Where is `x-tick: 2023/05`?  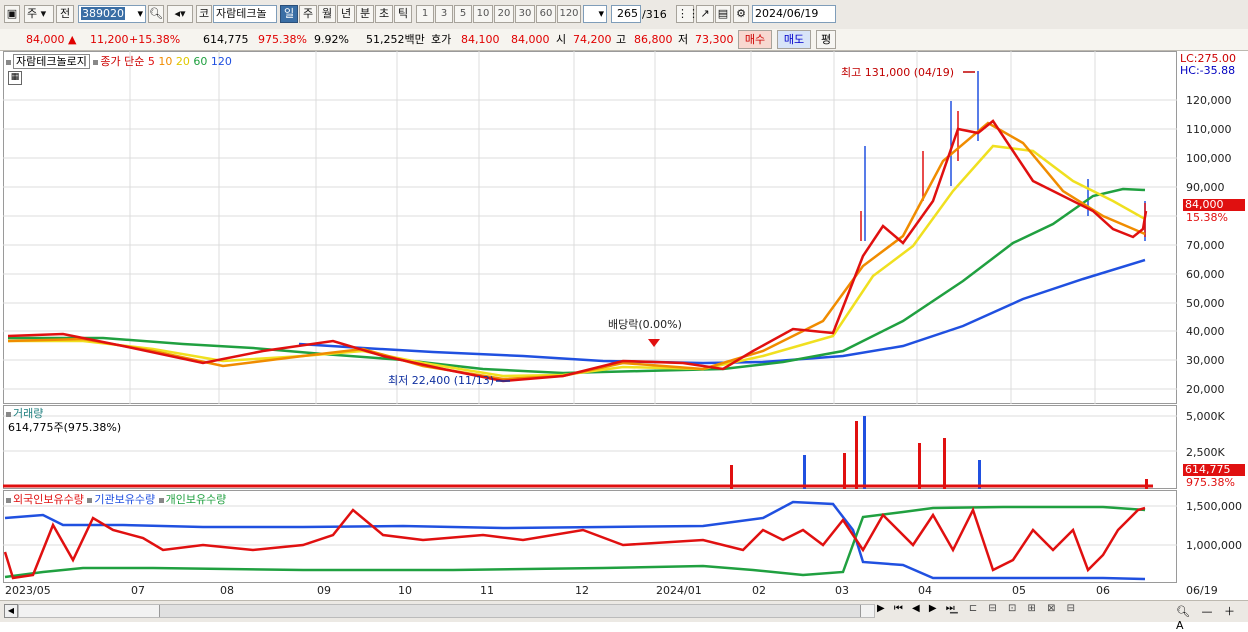
x-tick: 2023/05 is located at coordinates (28, 590).